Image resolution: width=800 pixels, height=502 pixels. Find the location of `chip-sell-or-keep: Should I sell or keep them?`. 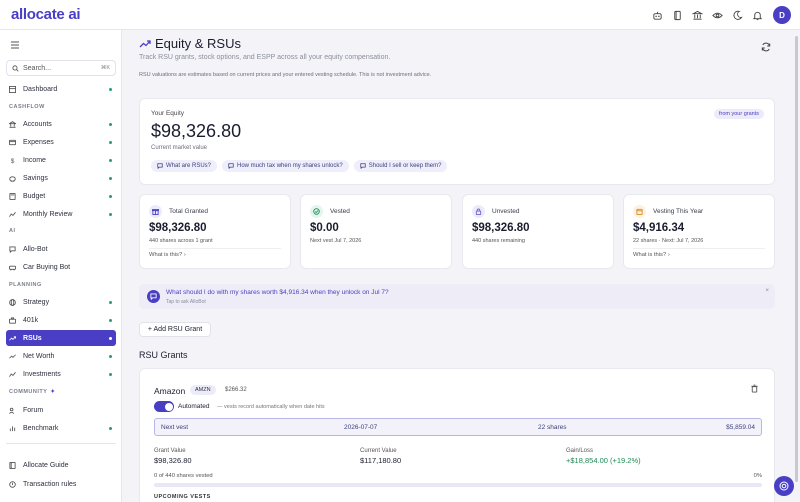

chip-sell-or-keep: Should I sell or keep them? is located at coordinates (400, 166).